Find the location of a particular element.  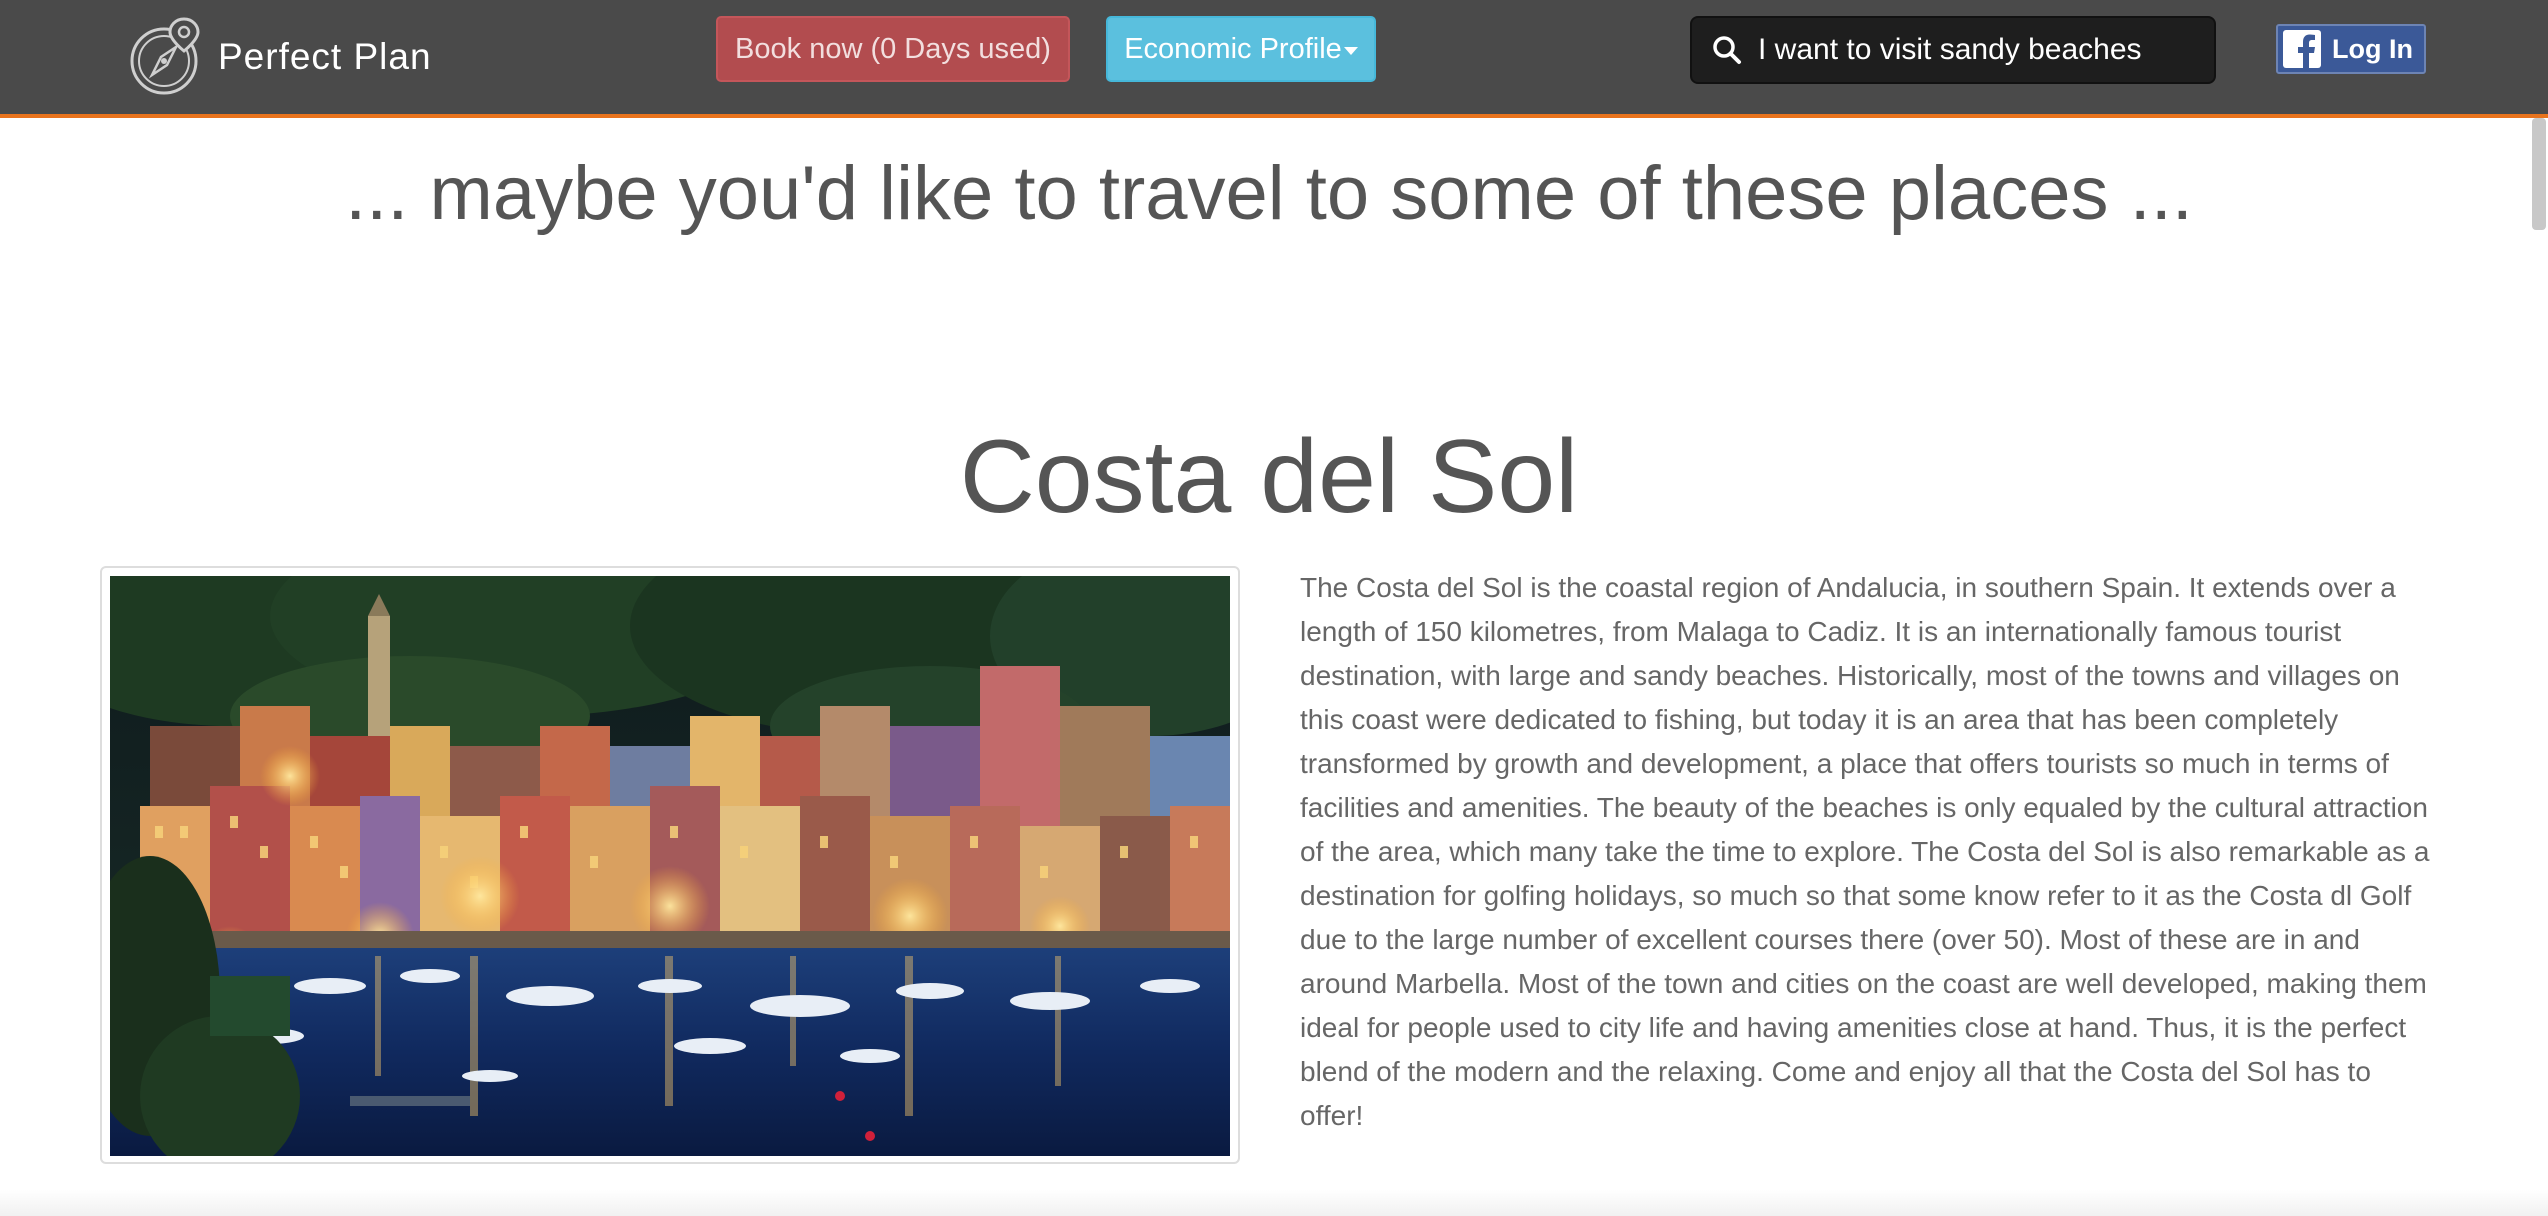

caret-down-icon is located at coordinates (1350, 51).